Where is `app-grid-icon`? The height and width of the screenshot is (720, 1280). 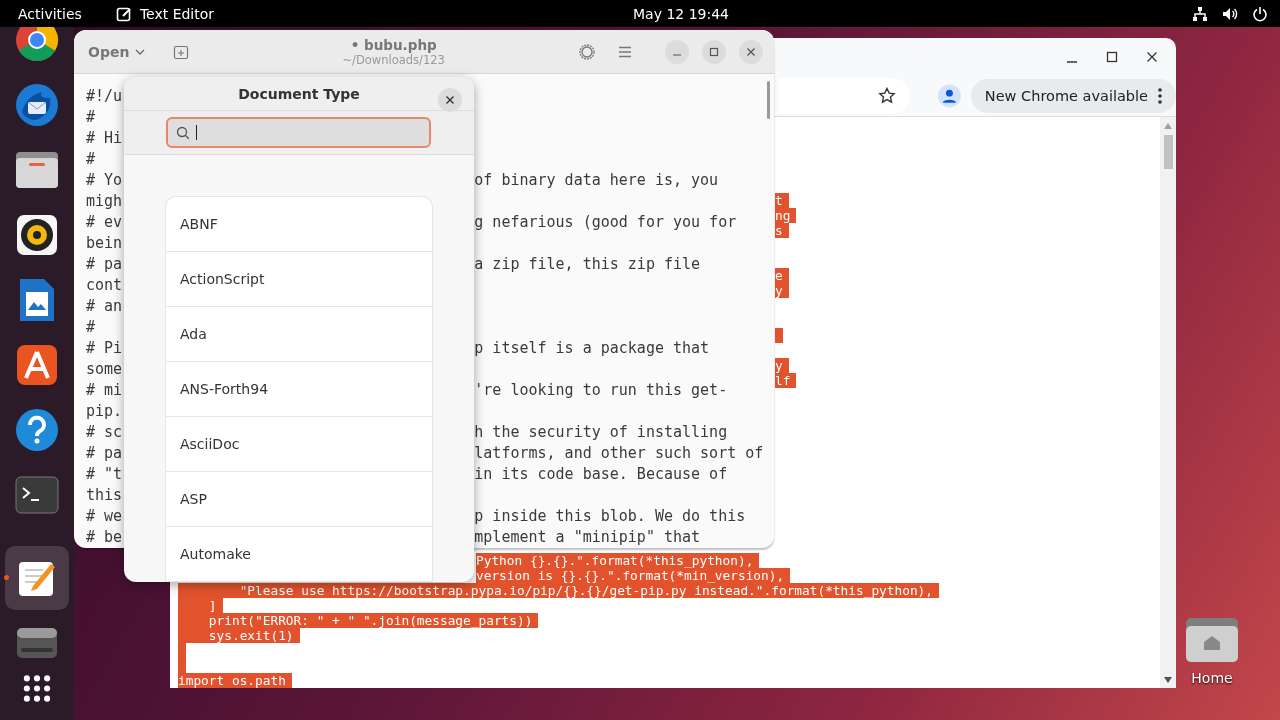
app-grid-icon is located at coordinates (37, 688).